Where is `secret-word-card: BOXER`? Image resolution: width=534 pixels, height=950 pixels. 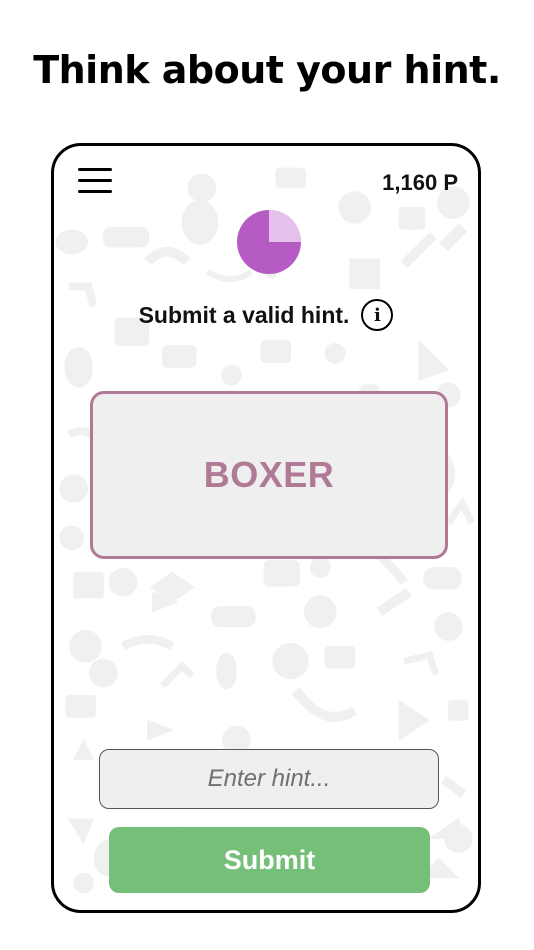
secret-word-card: BOXER is located at coordinates (269, 475).